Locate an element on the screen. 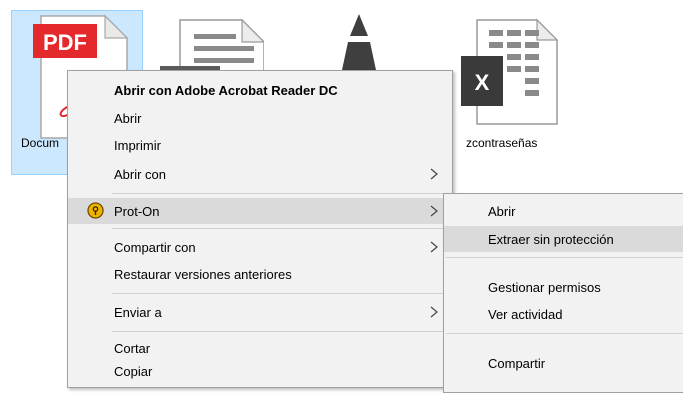  menu-item-label: Abrir con Adobe Acrobat Reader DC is located at coordinates (226, 90).